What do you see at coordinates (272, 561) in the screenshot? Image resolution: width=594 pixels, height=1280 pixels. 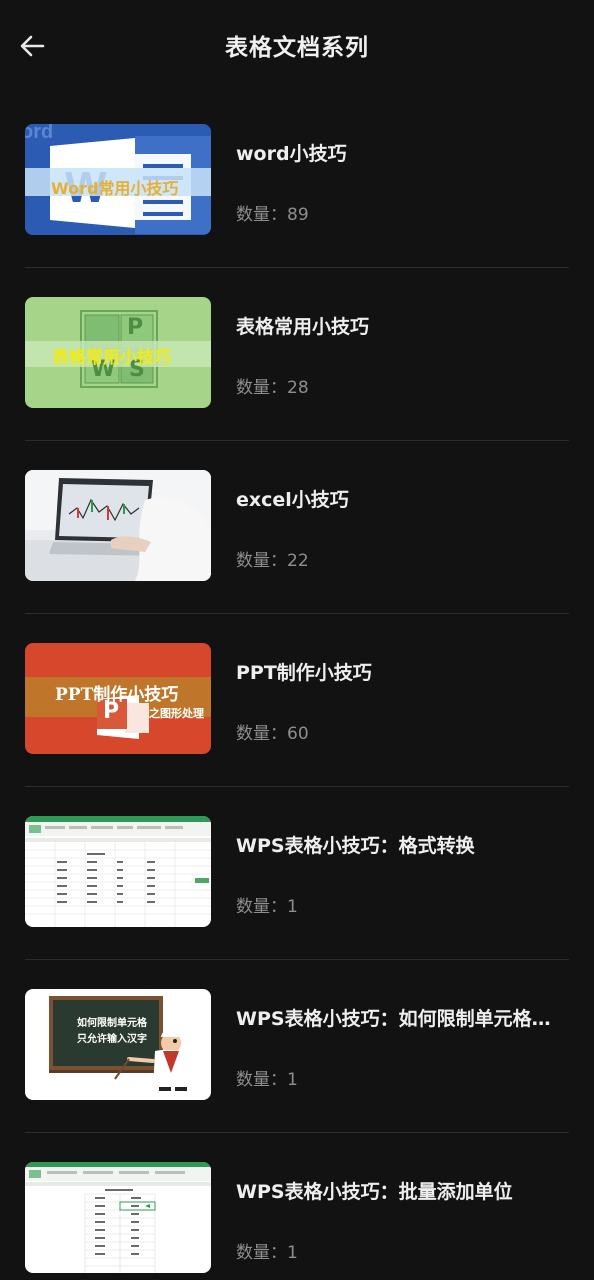 I see `item-count: 数量：22` at bounding box center [272, 561].